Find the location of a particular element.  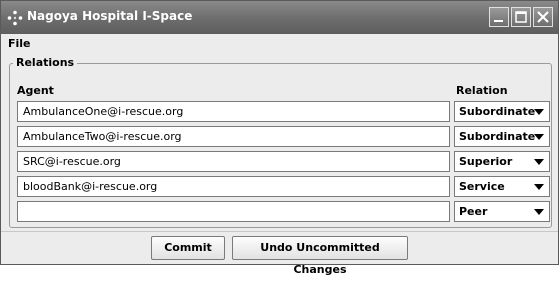

close-button is located at coordinates (543, 17).